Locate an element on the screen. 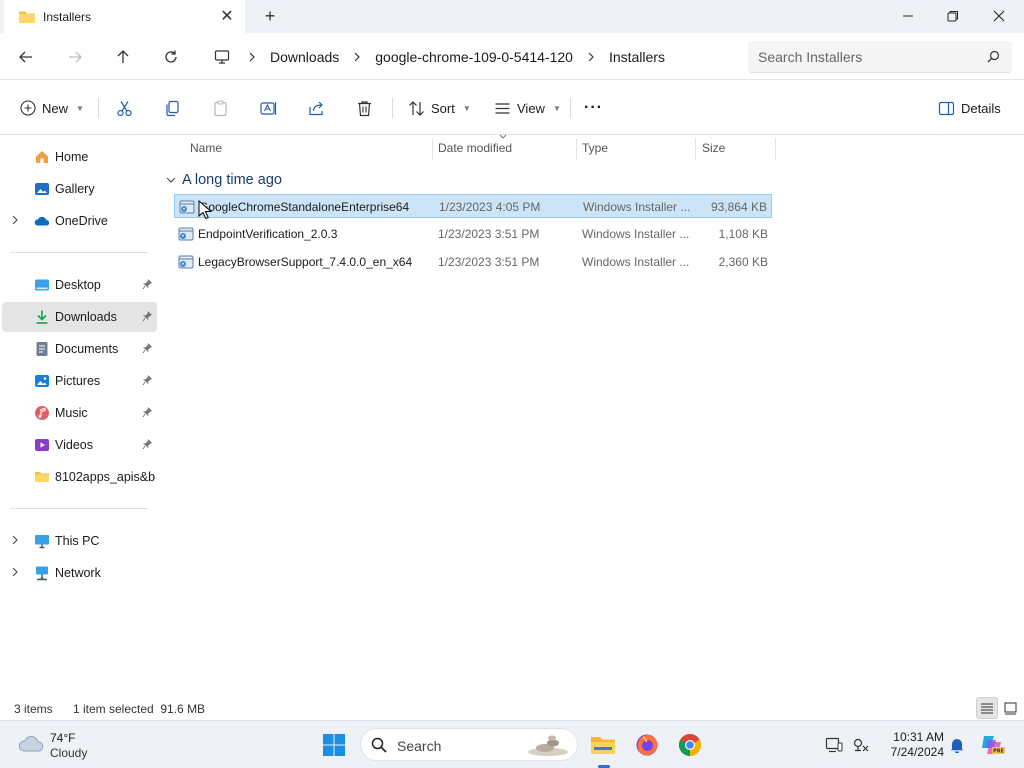  new-tab-button: + is located at coordinates (270, 16).